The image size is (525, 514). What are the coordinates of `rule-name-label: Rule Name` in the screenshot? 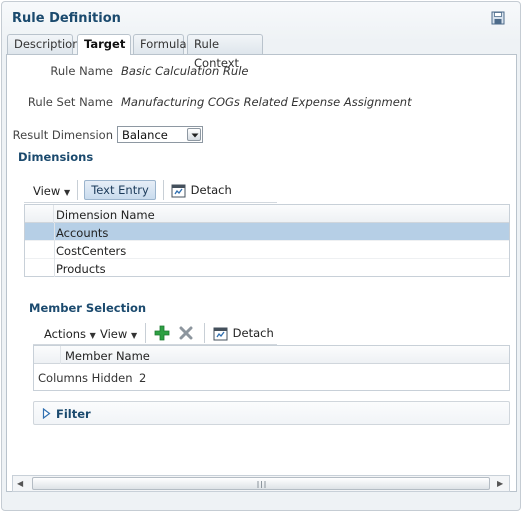 It's located at (81, 71).